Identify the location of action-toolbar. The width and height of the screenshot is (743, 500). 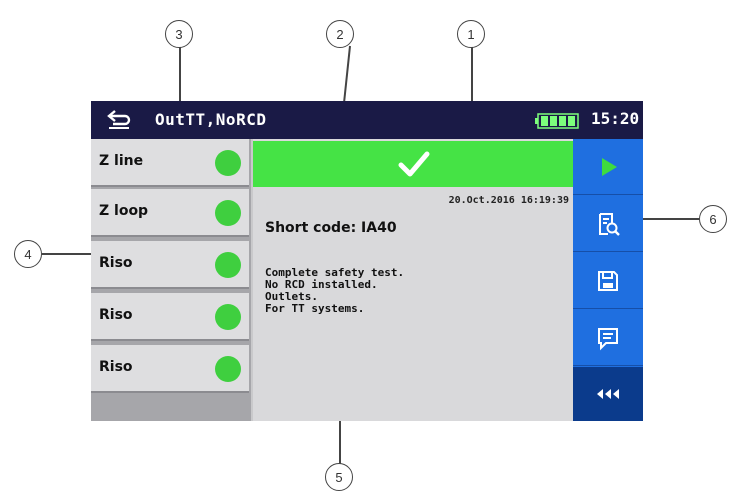
(608, 280).